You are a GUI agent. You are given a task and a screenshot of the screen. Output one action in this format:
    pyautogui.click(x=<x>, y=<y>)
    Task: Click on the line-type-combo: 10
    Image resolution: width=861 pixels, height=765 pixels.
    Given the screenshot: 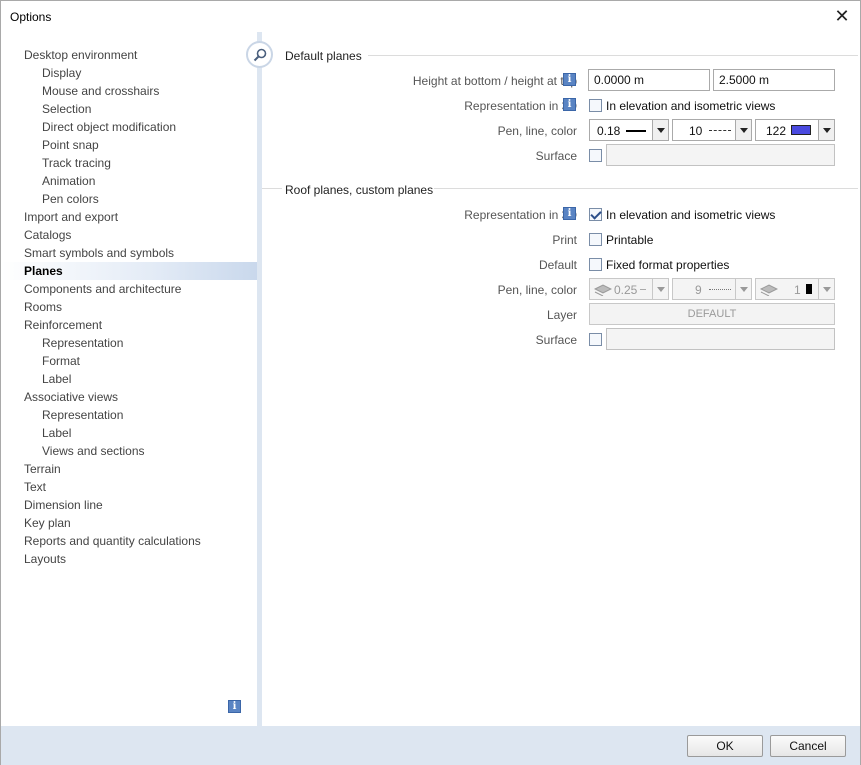 What is the action you would take?
    pyautogui.click(x=712, y=130)
    